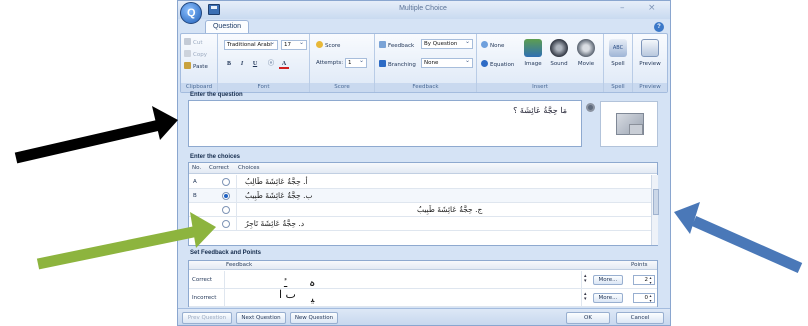  Describe the element at coordinates (294, 45) in the screenshot. I see `font-size-select: 17` at that location.